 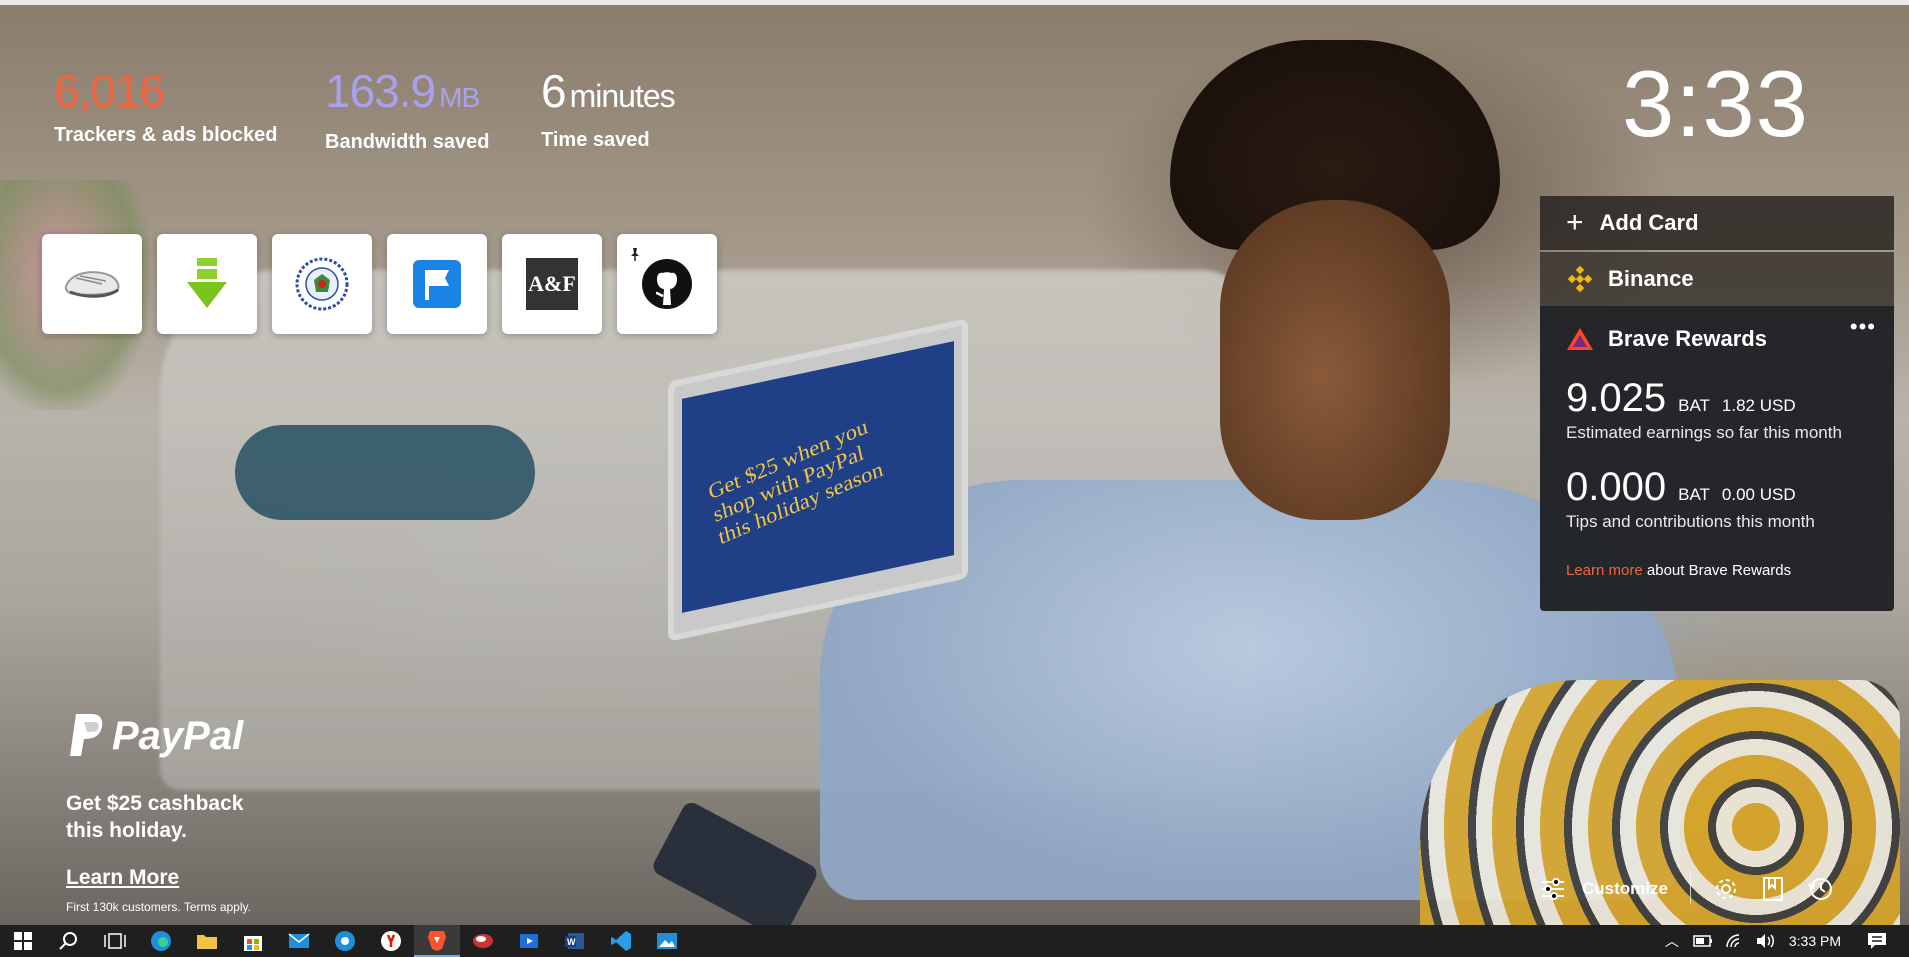 What do you see at coordinates (69, 941) in the screenshot?
I see `taskbar-search-button` at bounding box center [69, 941].